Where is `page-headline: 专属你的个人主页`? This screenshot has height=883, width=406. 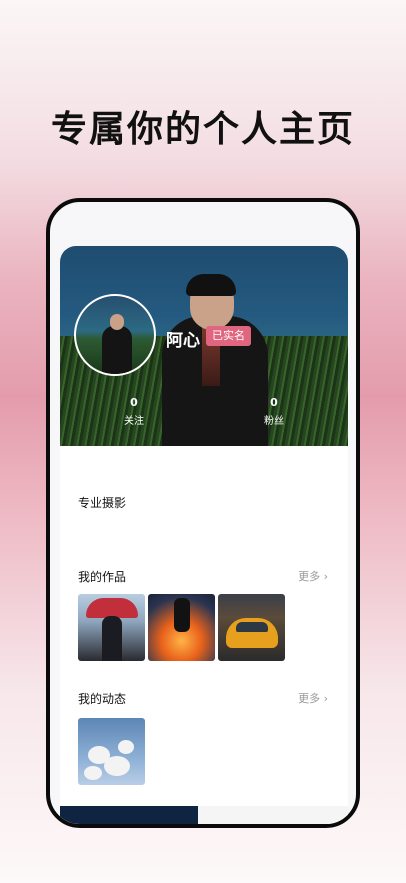
page-headline: 专属你的个人主页 is located at coordinates (202, 129).